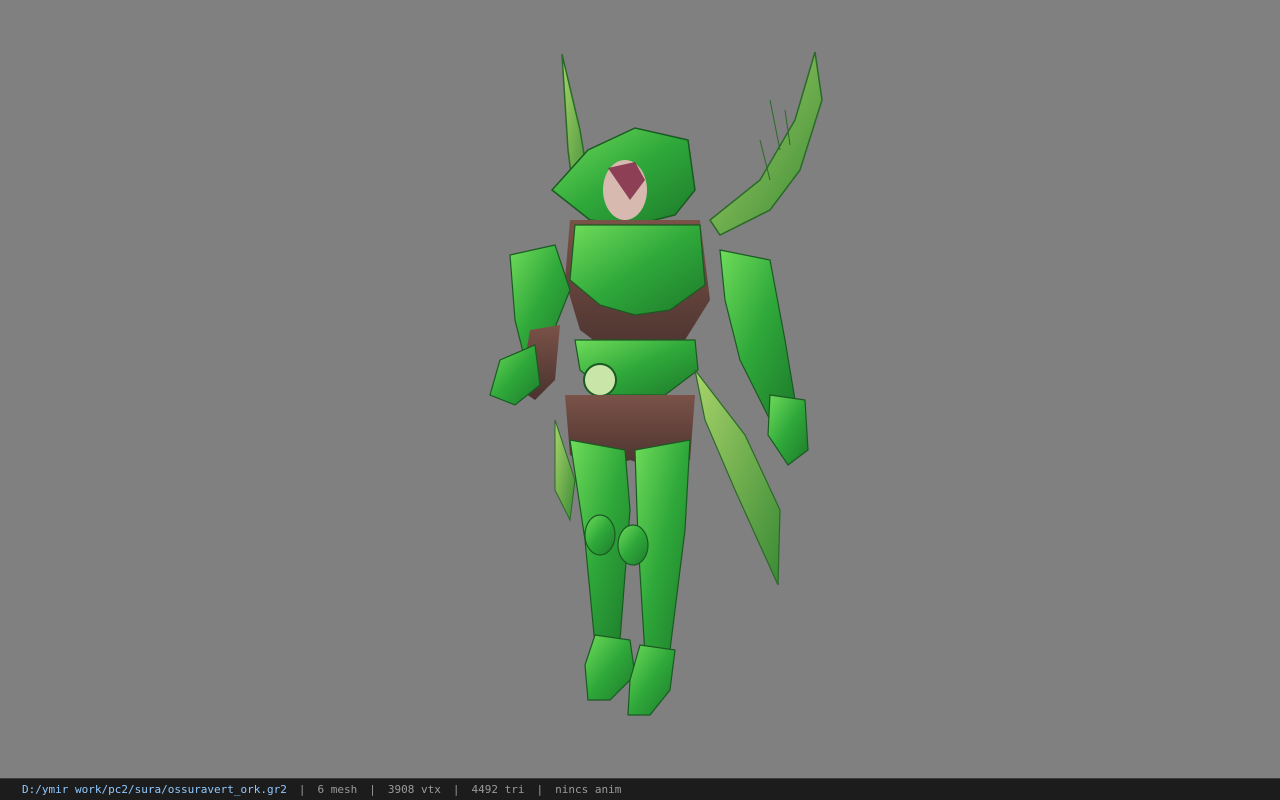 Image resolution: width=1280 pixels, height=800 pixels. What do you see at coordinates (337, 789) in the screenshot?
I see `mesh-count: 6 mesh` at bounding box center [337, 789].